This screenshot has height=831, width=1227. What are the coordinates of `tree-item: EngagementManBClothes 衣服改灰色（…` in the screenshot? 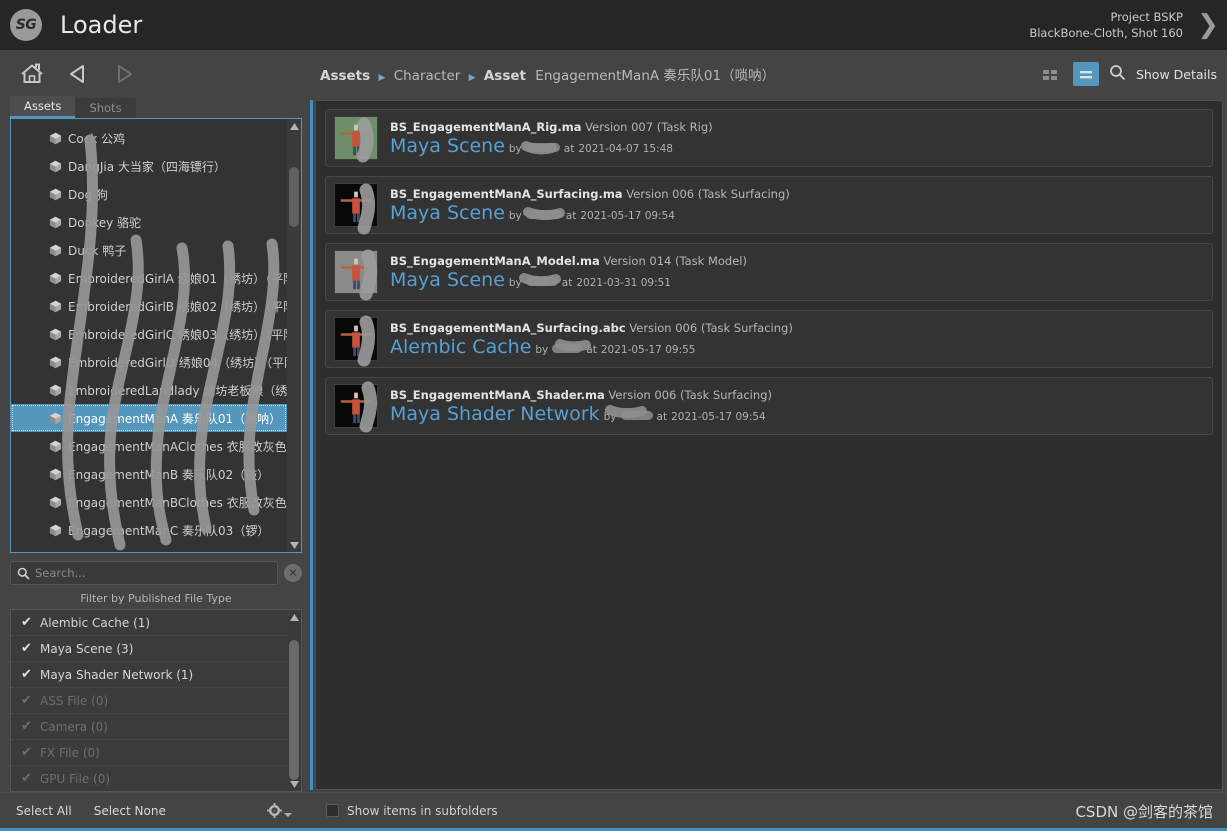 It's located at (156, 502).